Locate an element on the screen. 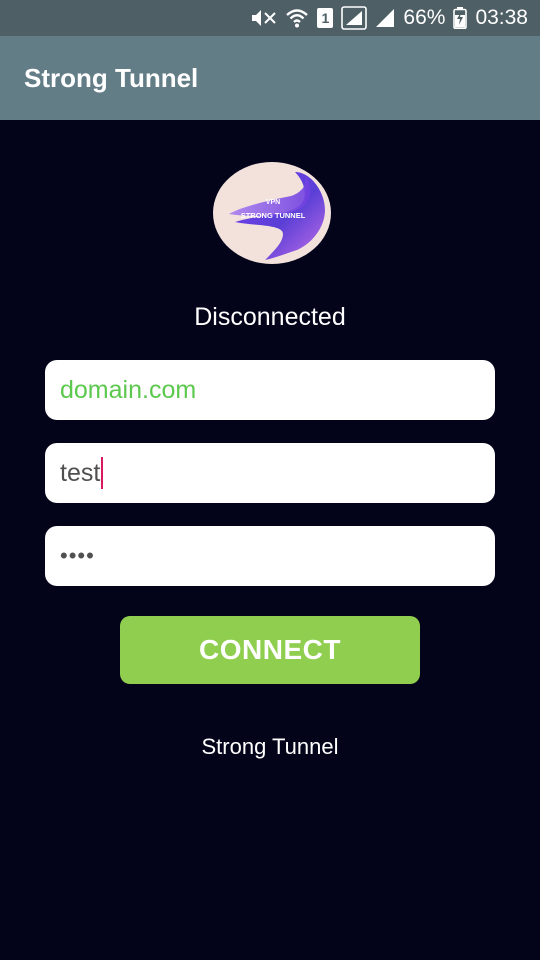 The height and width of the screenshot is (960, 540). domain-input: domain.com is located at coordinates (270, 390).